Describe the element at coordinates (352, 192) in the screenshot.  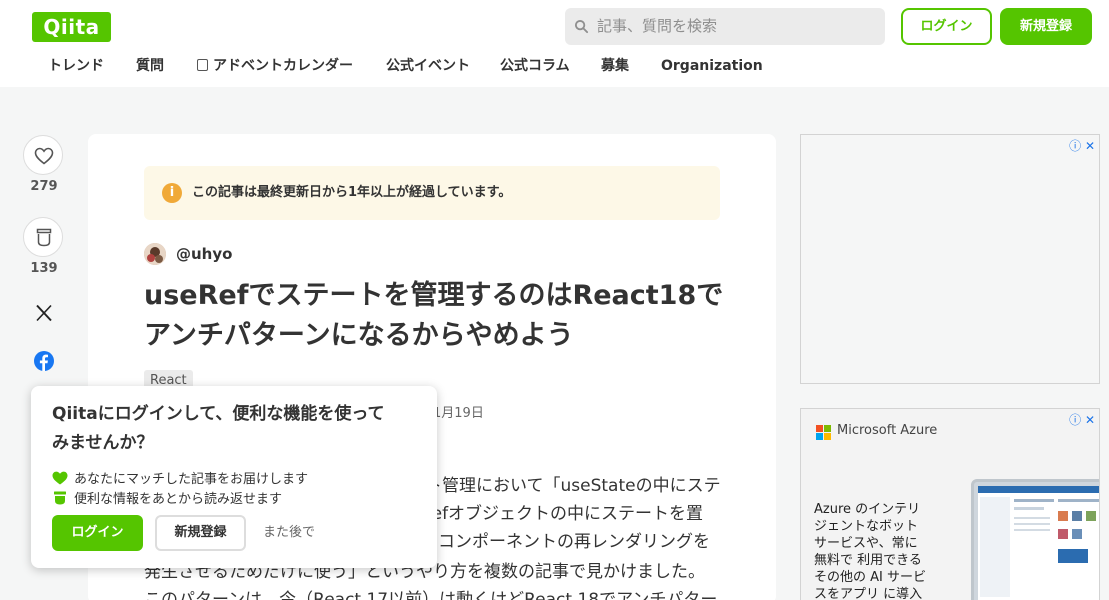
I see `outdated-notice-text: この記事は最終更新日から1年以上が経過しています。` at that location.